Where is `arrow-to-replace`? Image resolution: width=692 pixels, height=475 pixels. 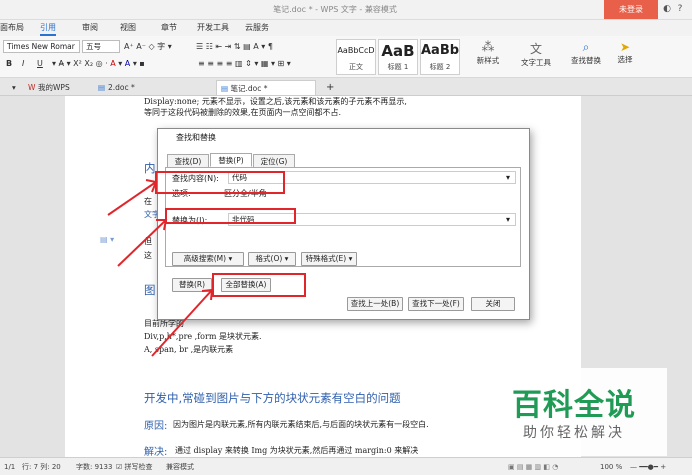 arrow-to-replace is located at coordinates (142, 243).